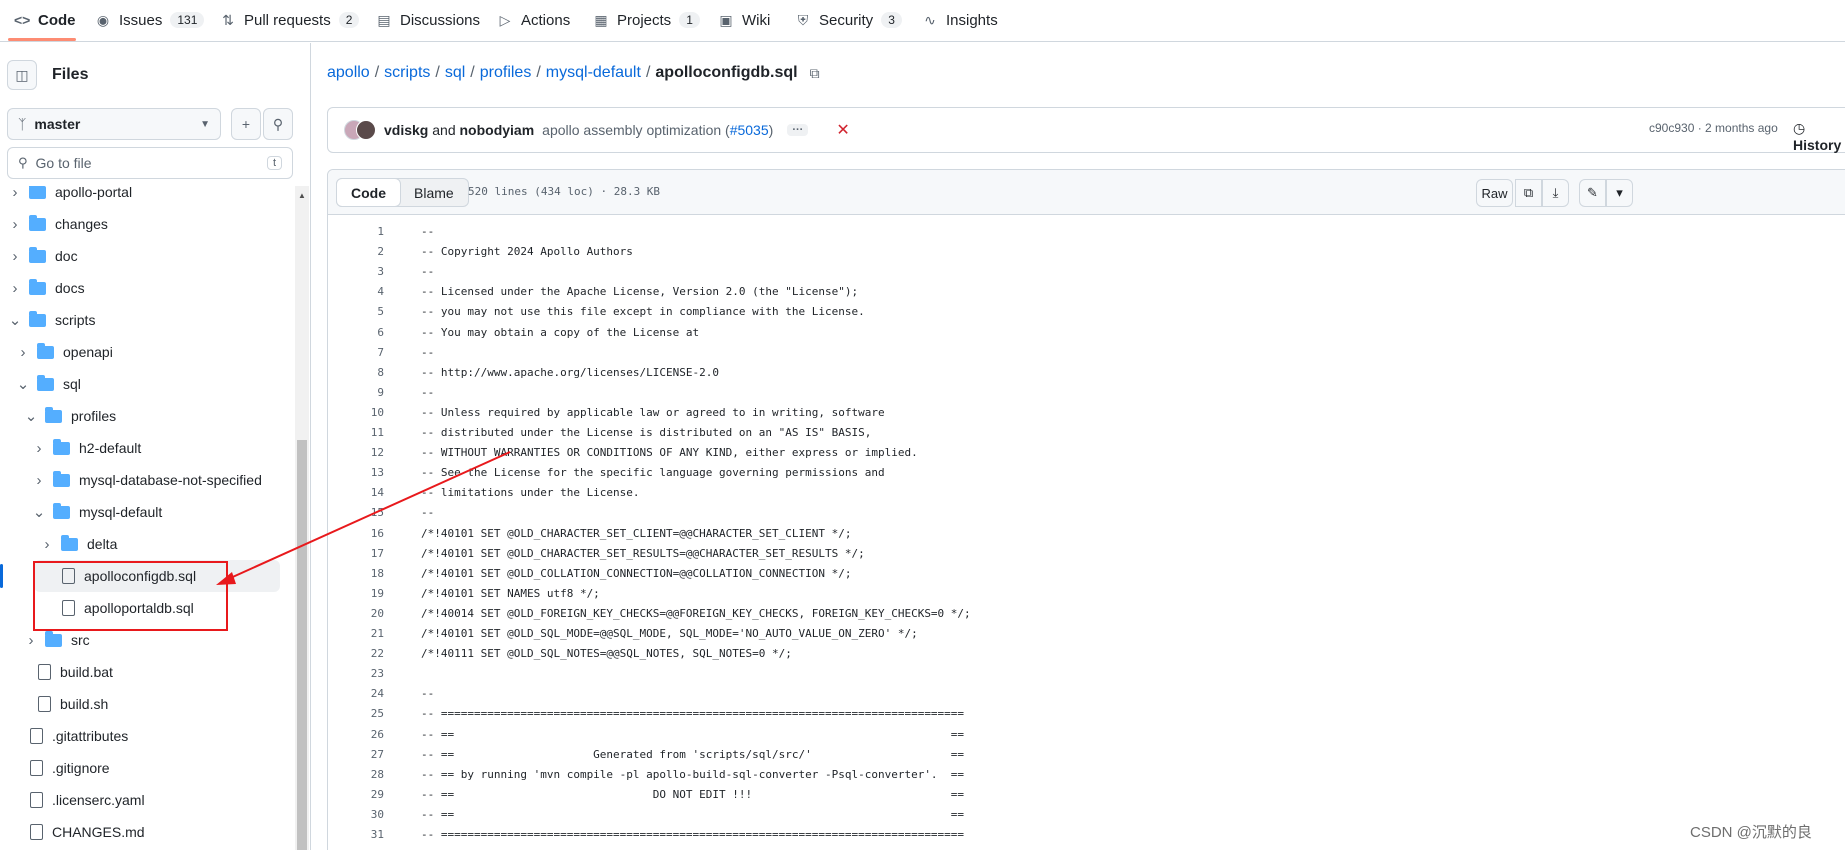 Image resolution: width=1845 pixels, height=850 pixels. Describe the element at coordinates (1751, 832) in the screenshot. I see `watermark: CSDN @沉默的良` at that location.